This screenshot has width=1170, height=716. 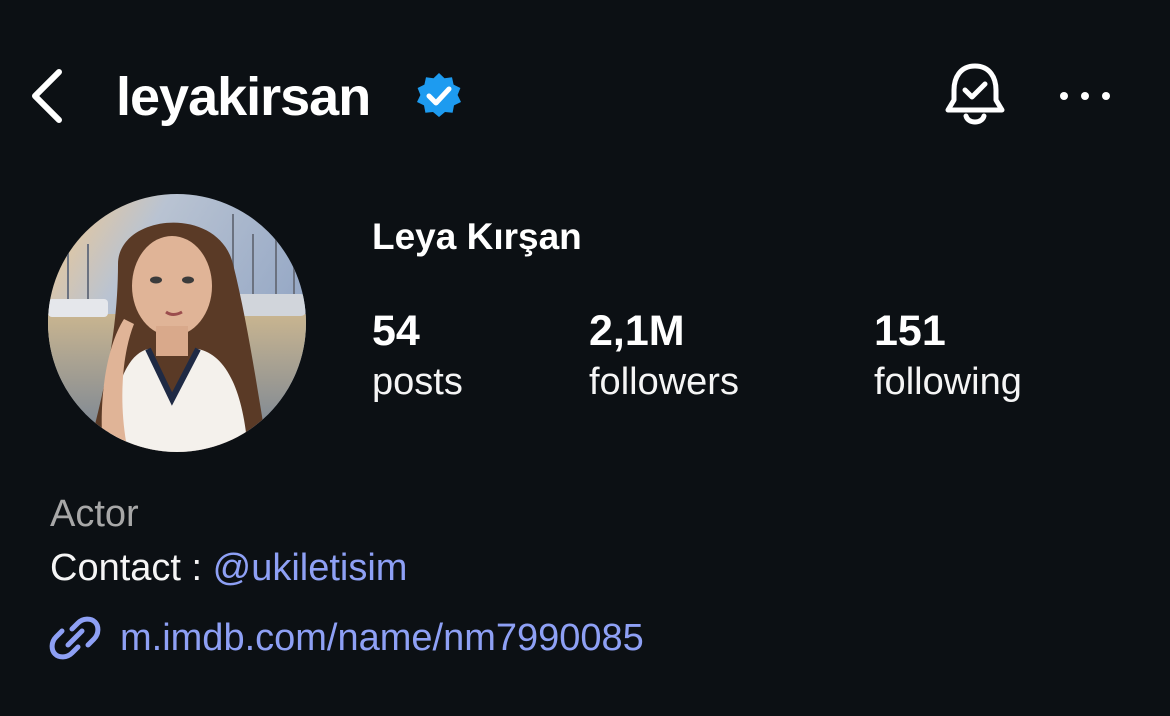 I want to click on external-link-text: m.imdb.com/name/nm7990085, so click(x=382, y=637).